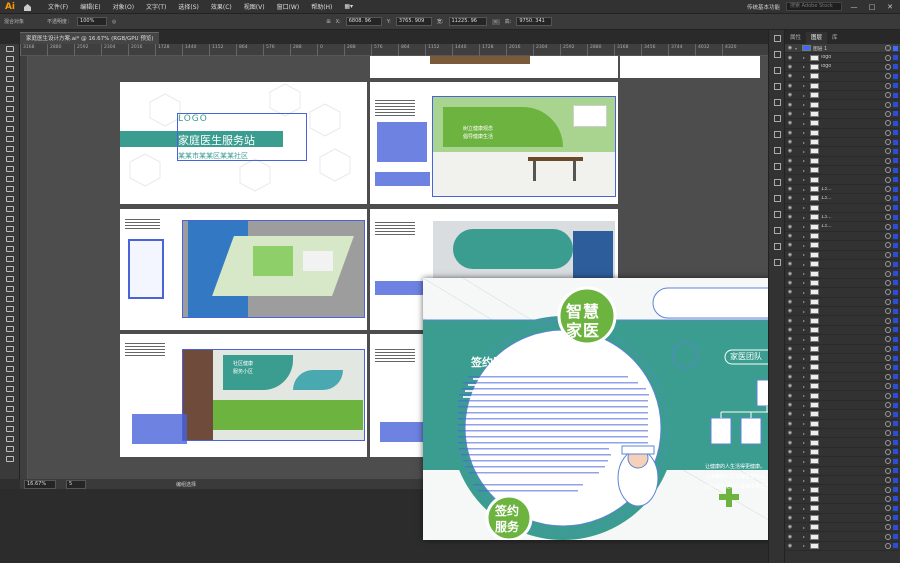 This screenshot has height=563, width=900. Describe the element at coordinates (27, 7) in the screenshot. I see `home-icon` at that location.